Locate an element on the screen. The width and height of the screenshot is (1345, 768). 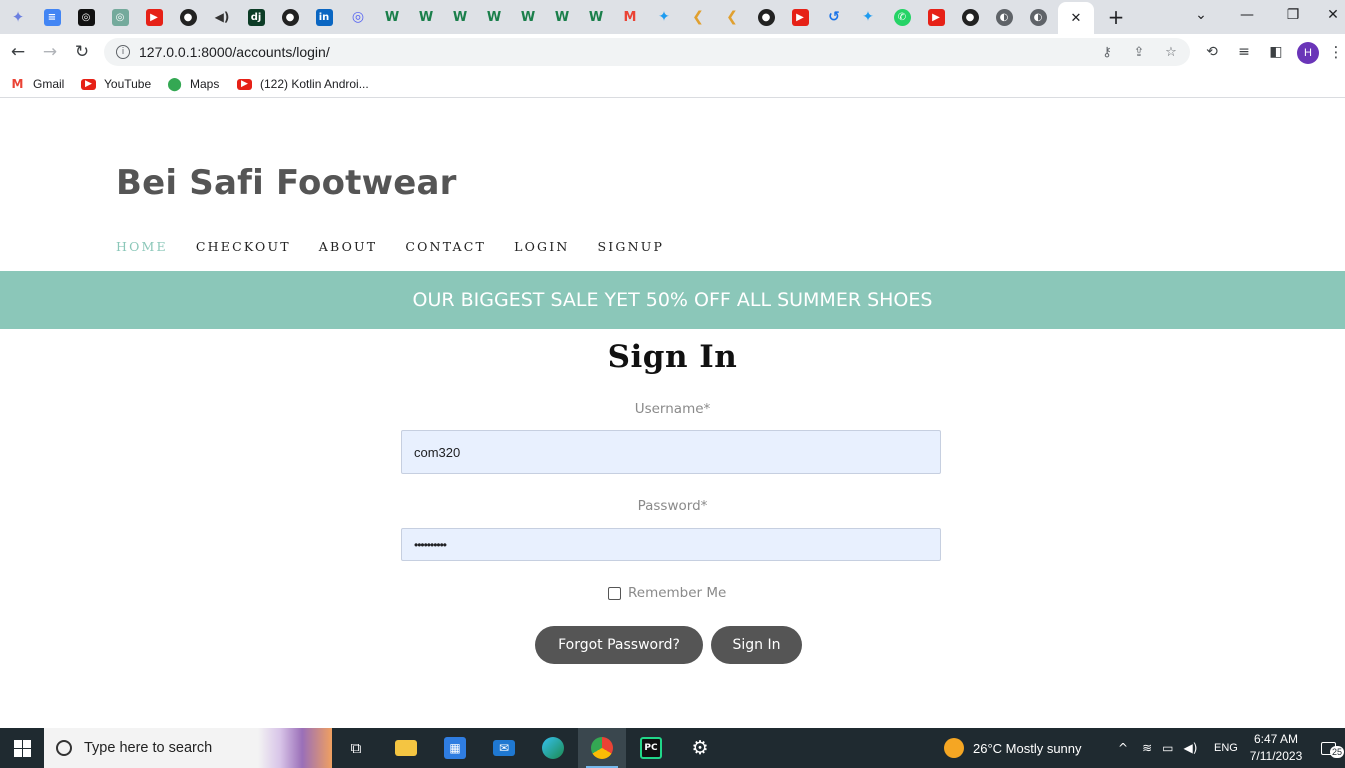
back-button: ← is located at coordinates (18, 52).